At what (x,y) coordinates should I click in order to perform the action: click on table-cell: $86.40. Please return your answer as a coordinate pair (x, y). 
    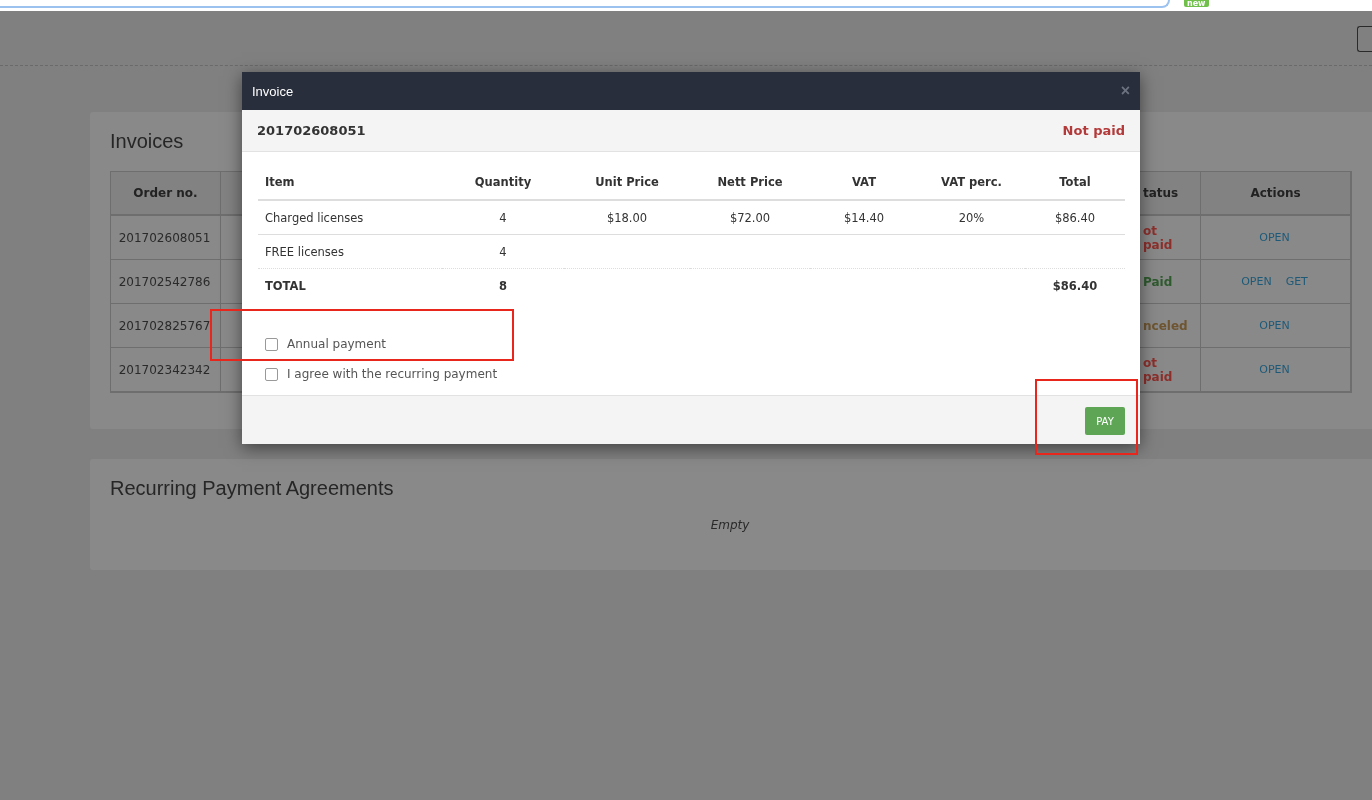
    Looking at the image, I should click on (1075, 285).